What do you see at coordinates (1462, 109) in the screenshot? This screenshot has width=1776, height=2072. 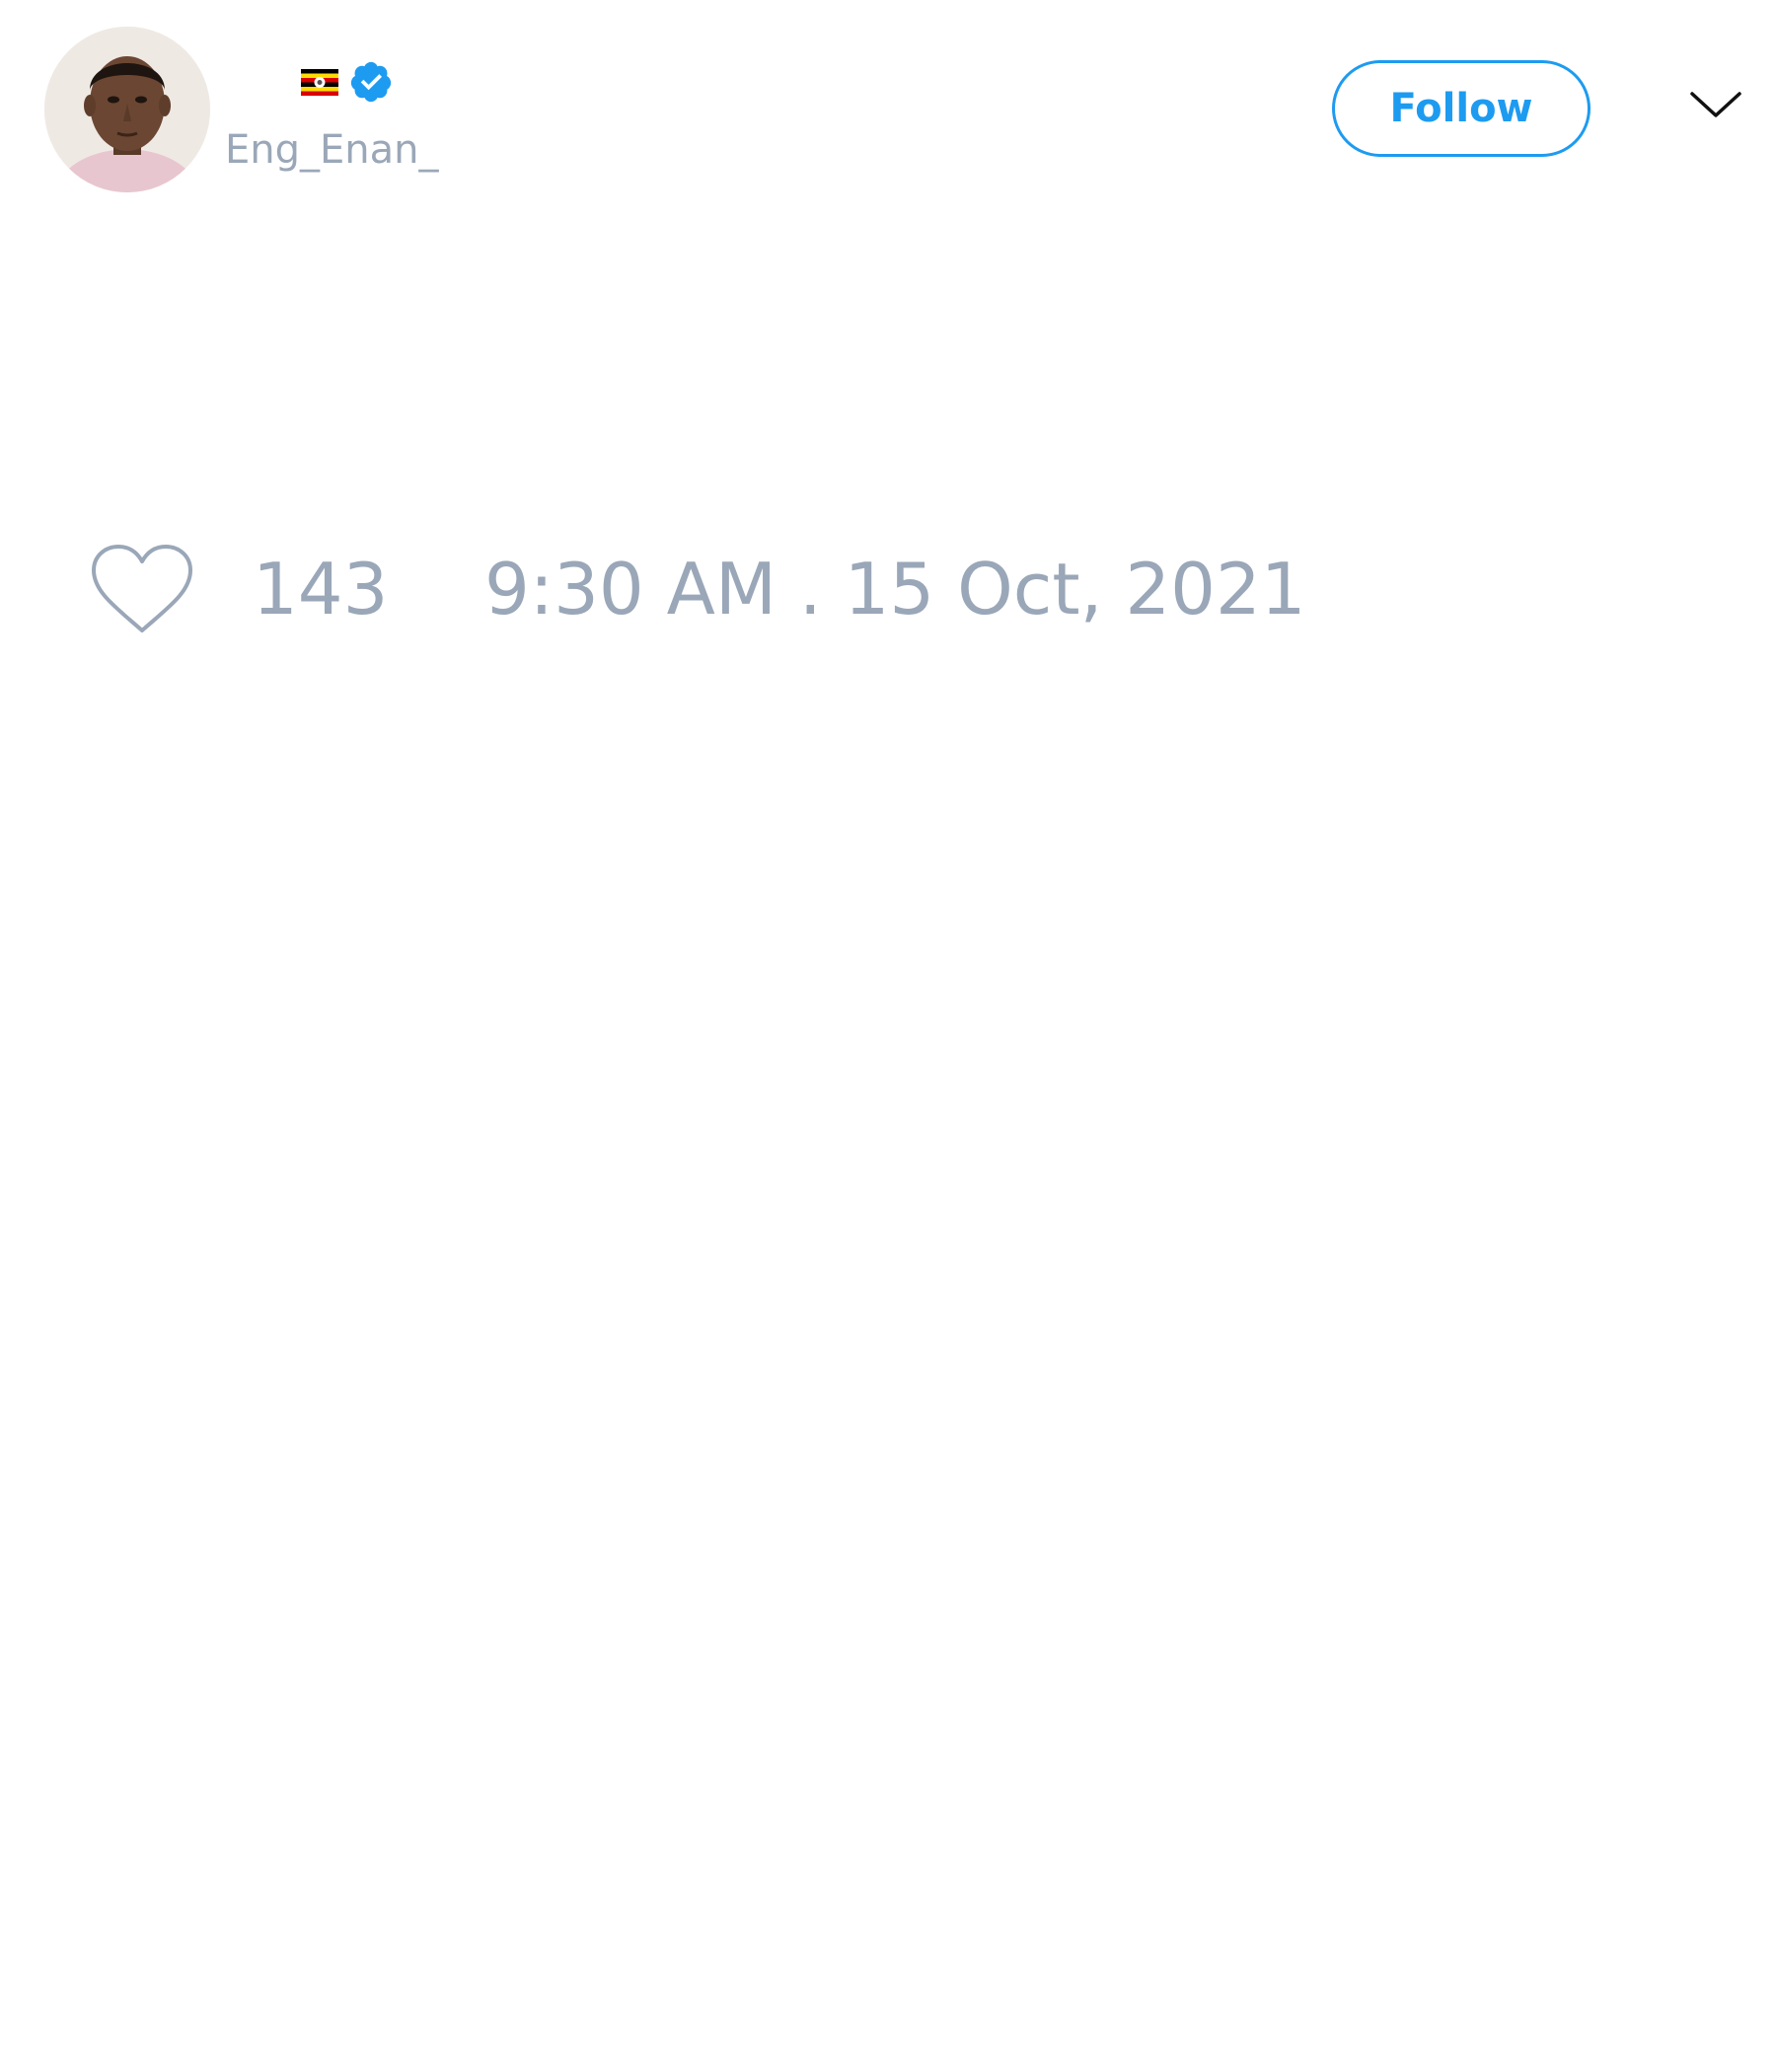 I see `follow-button: Follow` at bounding box center [1462, 109].